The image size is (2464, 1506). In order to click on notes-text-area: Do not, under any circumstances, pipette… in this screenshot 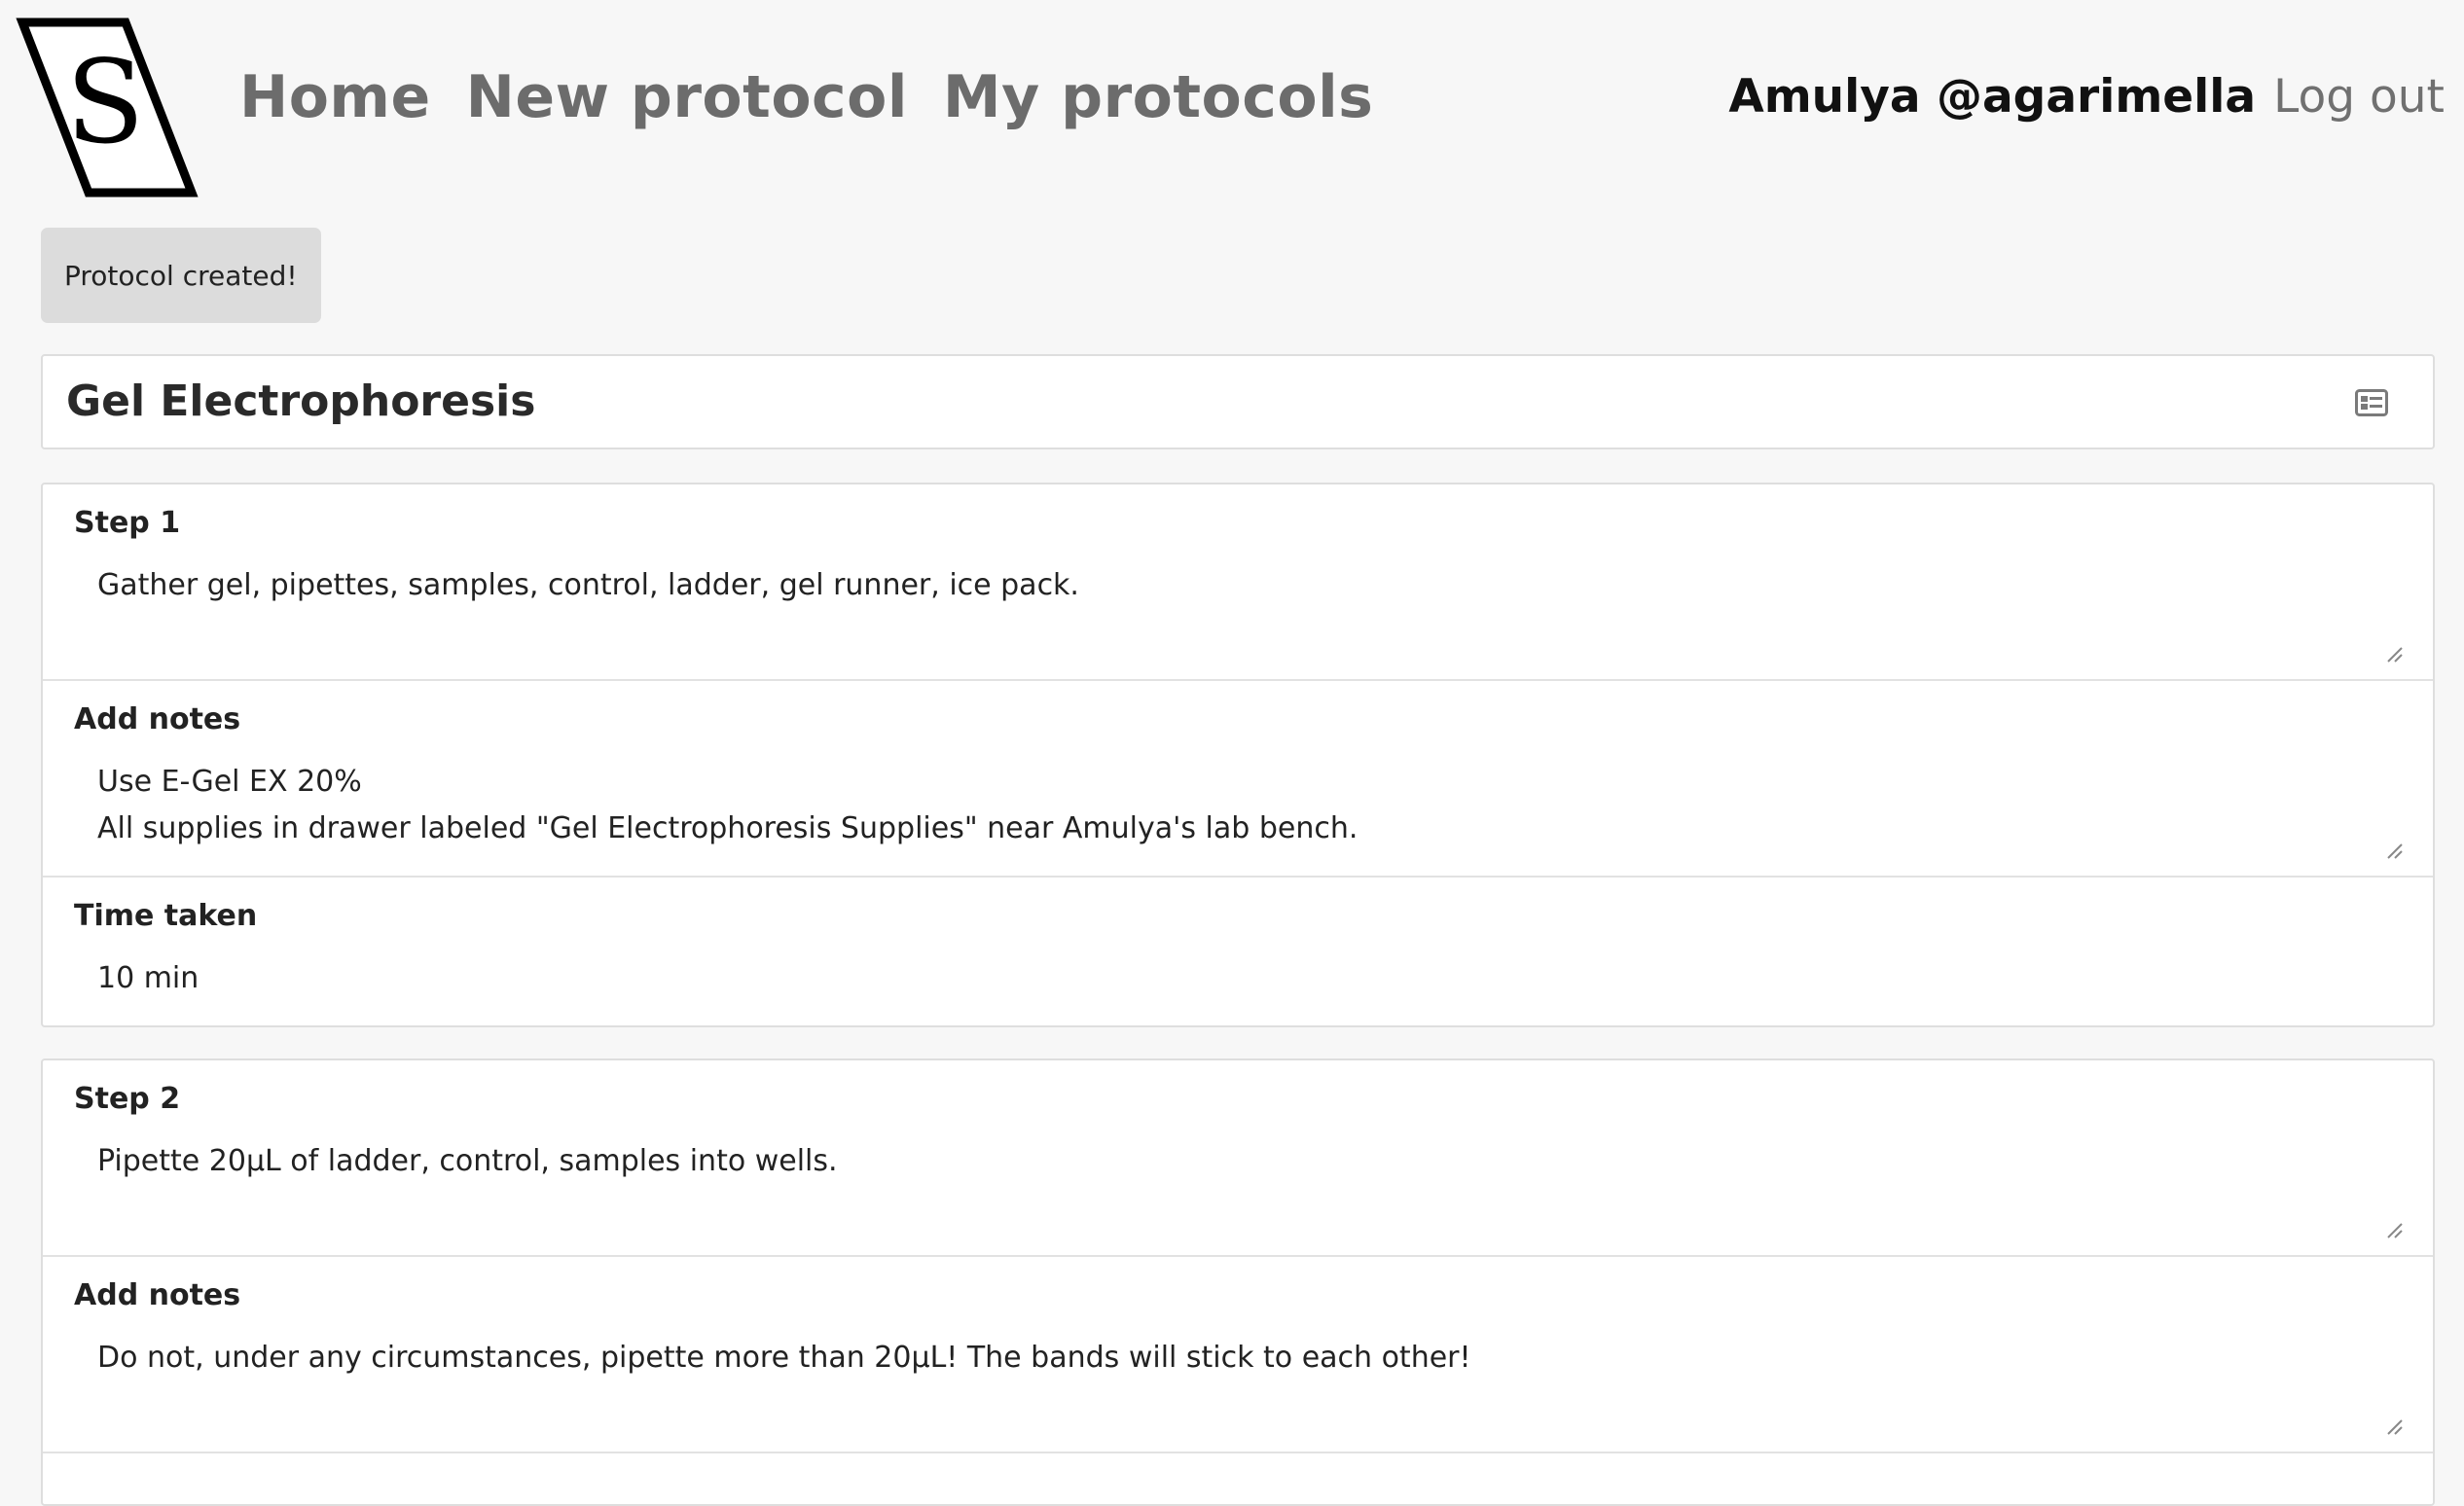, I will do `click(1235, 1358)`.